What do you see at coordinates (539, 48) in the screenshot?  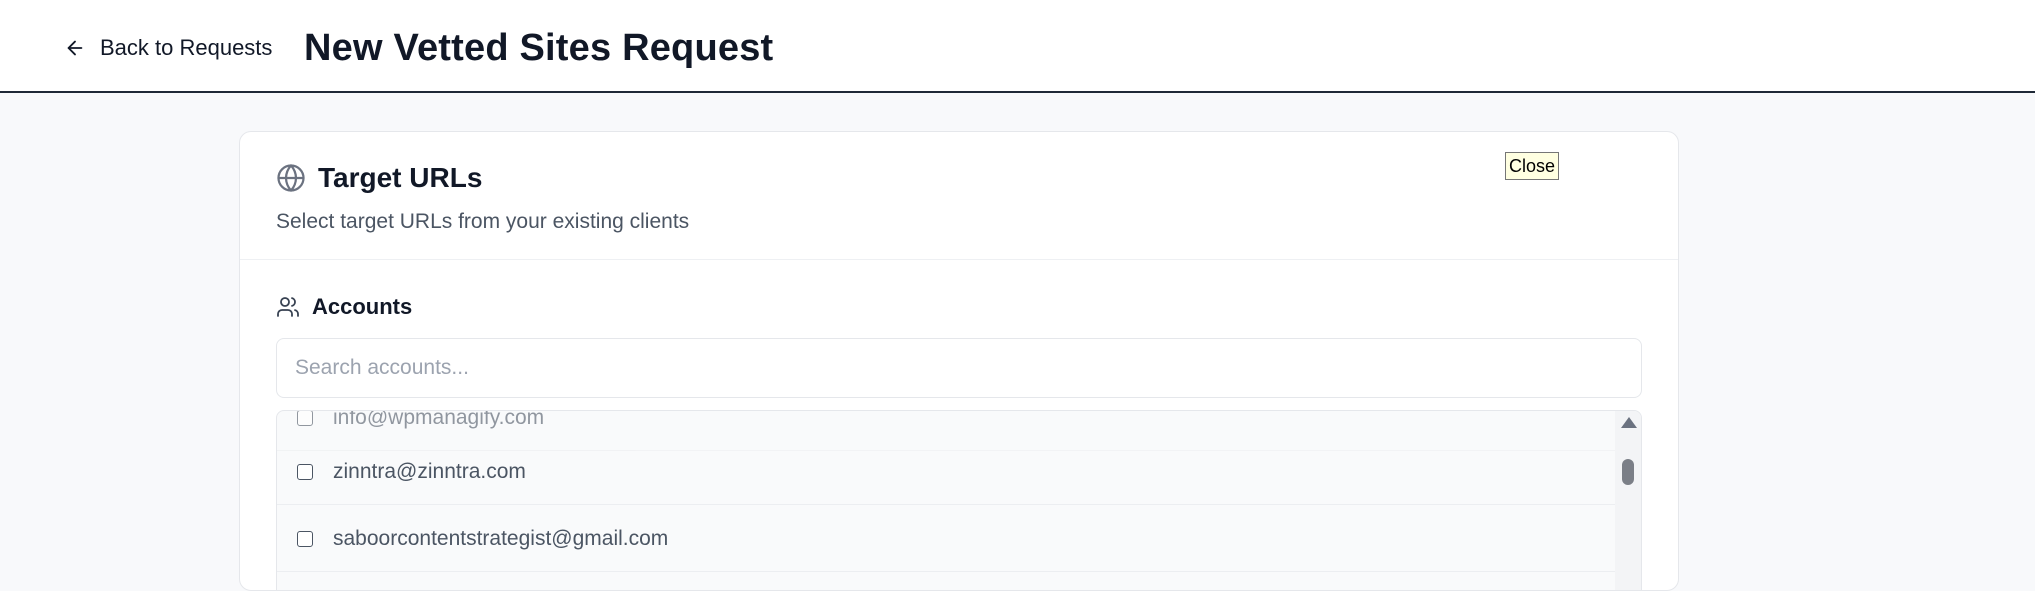 I see `page-title: New Vetted Sites Request` at bounding box center [539, 48].